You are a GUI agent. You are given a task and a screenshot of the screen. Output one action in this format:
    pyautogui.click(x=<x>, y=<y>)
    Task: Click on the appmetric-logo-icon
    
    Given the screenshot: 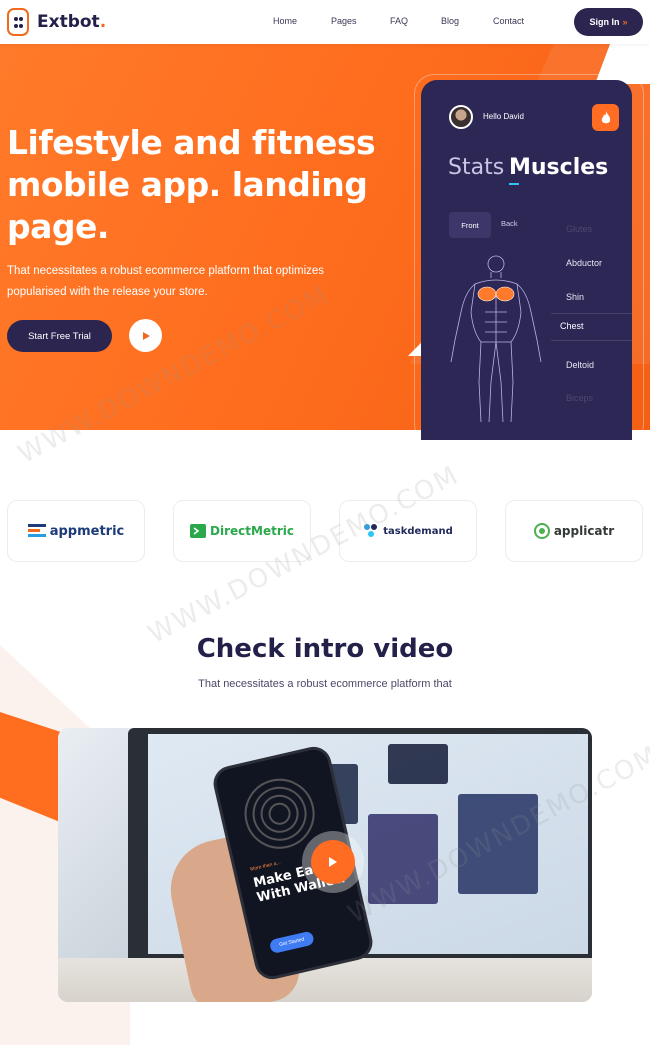 What is the action you would take?
    pyautogui.click(x=36, y=530)
    